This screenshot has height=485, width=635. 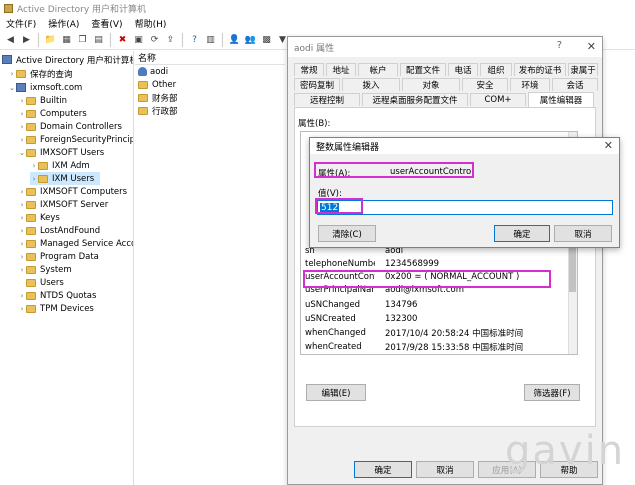 I want to click on tree-item-ixmsoft-server: › IXMSOFT Server, so click(x=63, y=204).